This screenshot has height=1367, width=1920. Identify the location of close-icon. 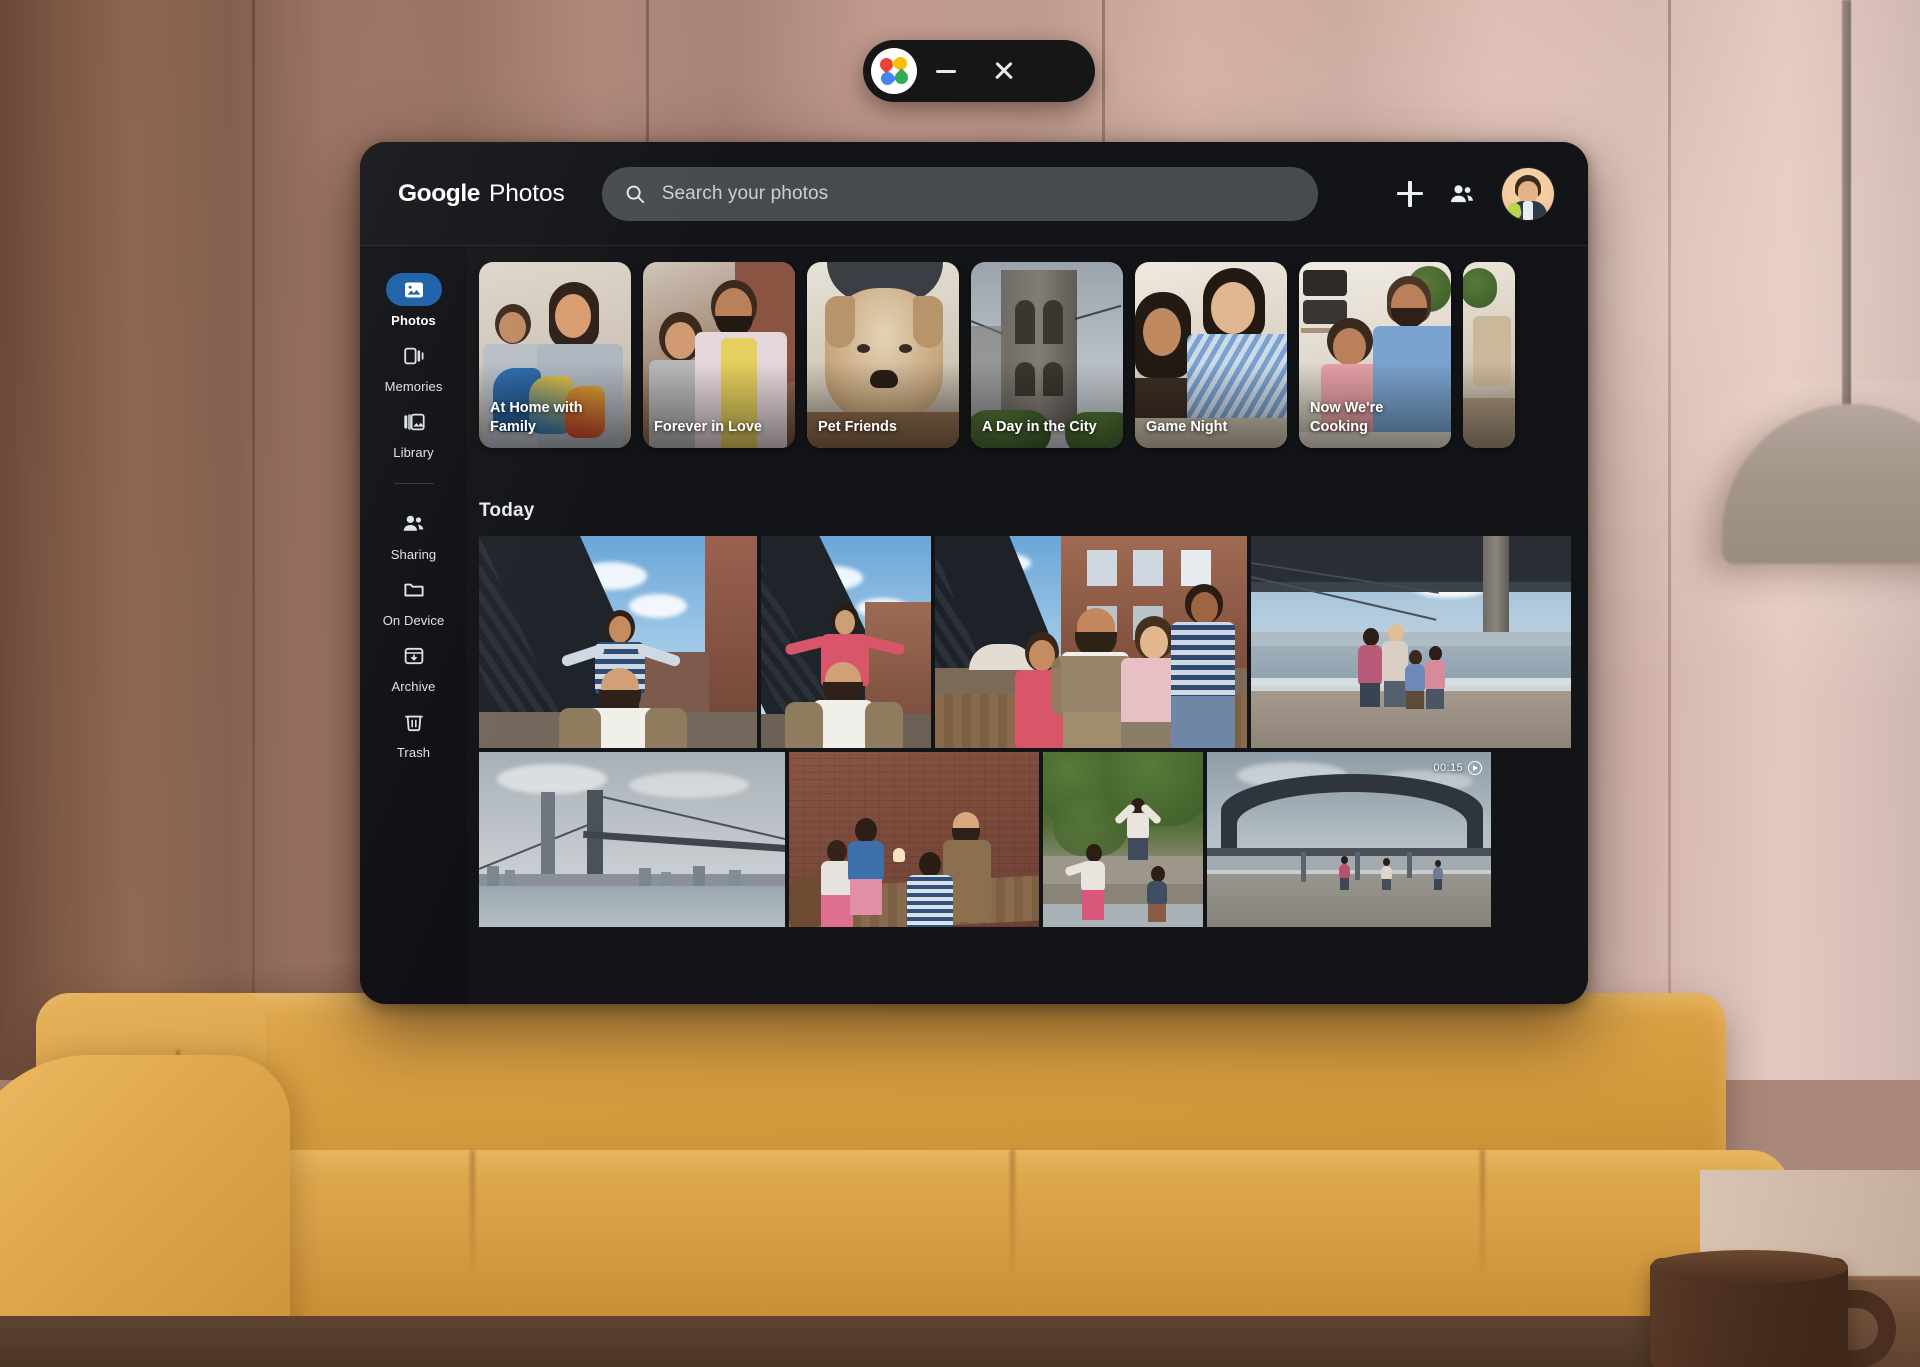
(1004, 71).